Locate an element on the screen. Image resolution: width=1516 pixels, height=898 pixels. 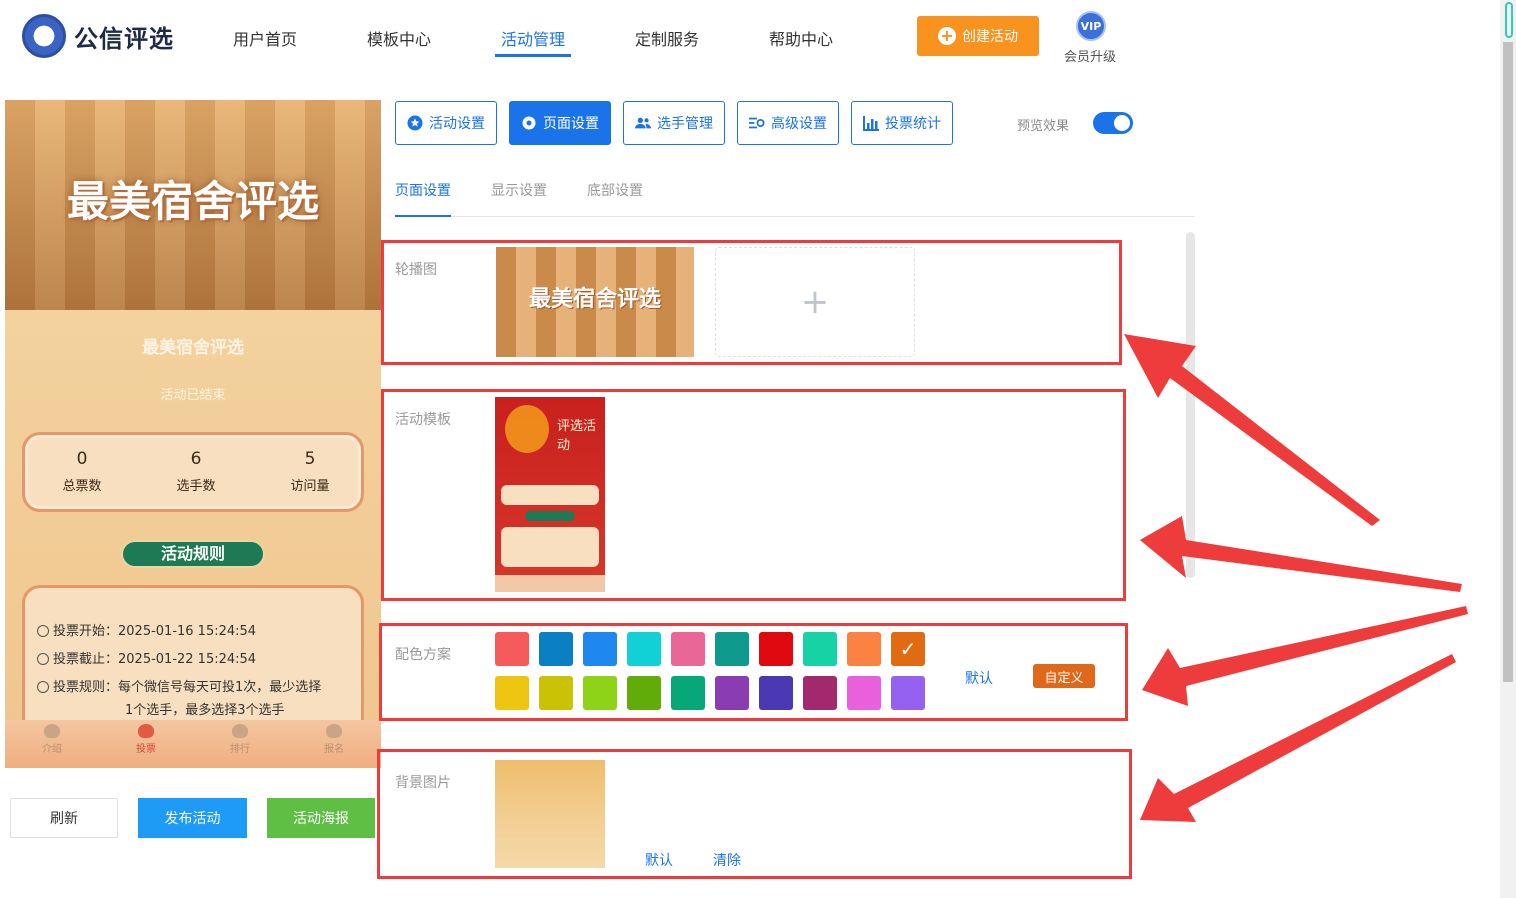
annotation-arrows is located at coordinates (1296, 578).